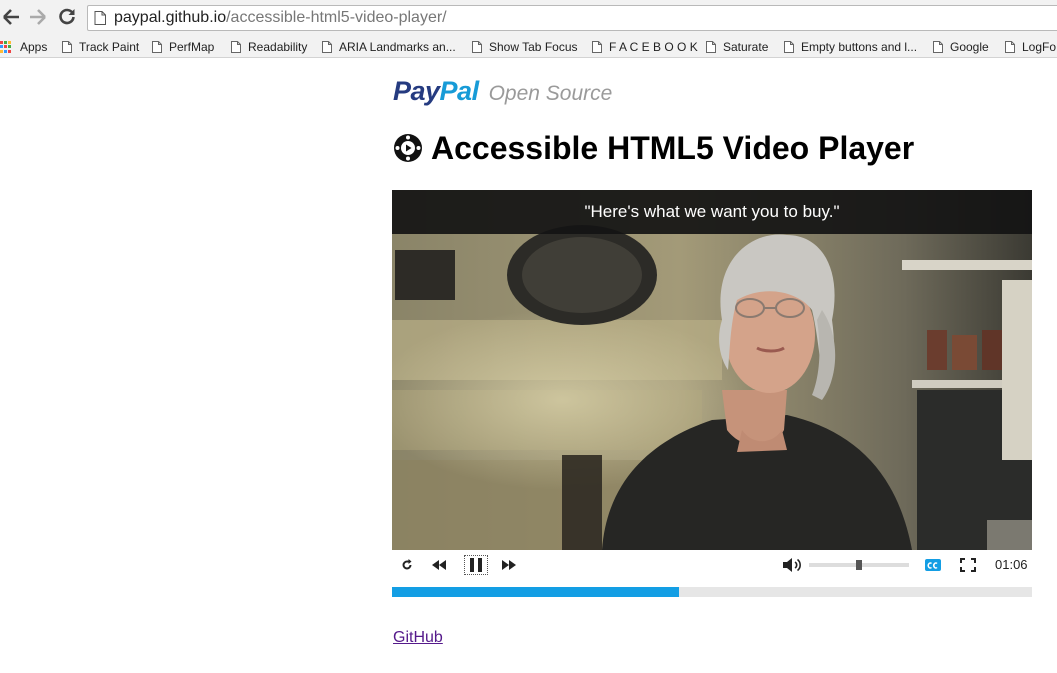 The width and height of the screenshot is (1057, 673). I want to click on logo-subtitle: Open Source, so click(550, 93).